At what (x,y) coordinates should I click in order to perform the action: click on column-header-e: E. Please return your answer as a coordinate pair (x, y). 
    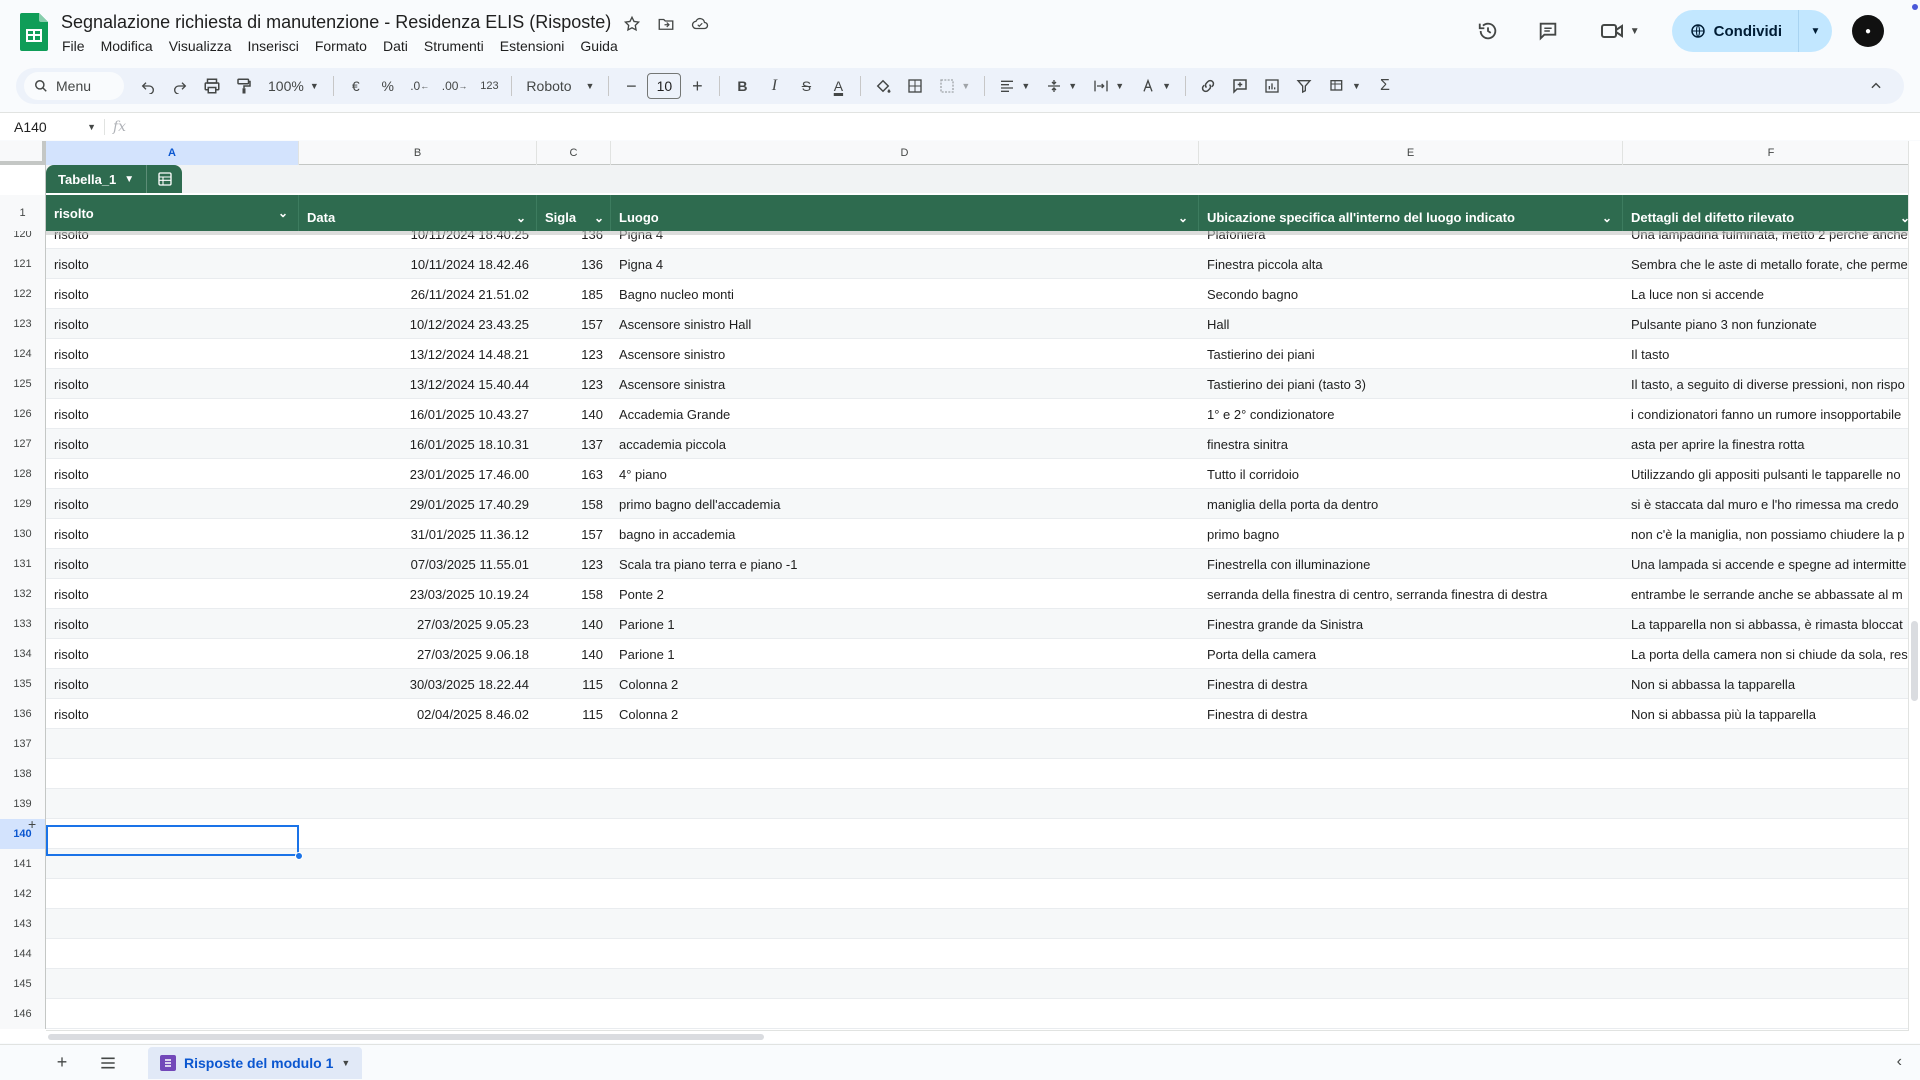
    Looking at the image, I should click on (1411, 153).